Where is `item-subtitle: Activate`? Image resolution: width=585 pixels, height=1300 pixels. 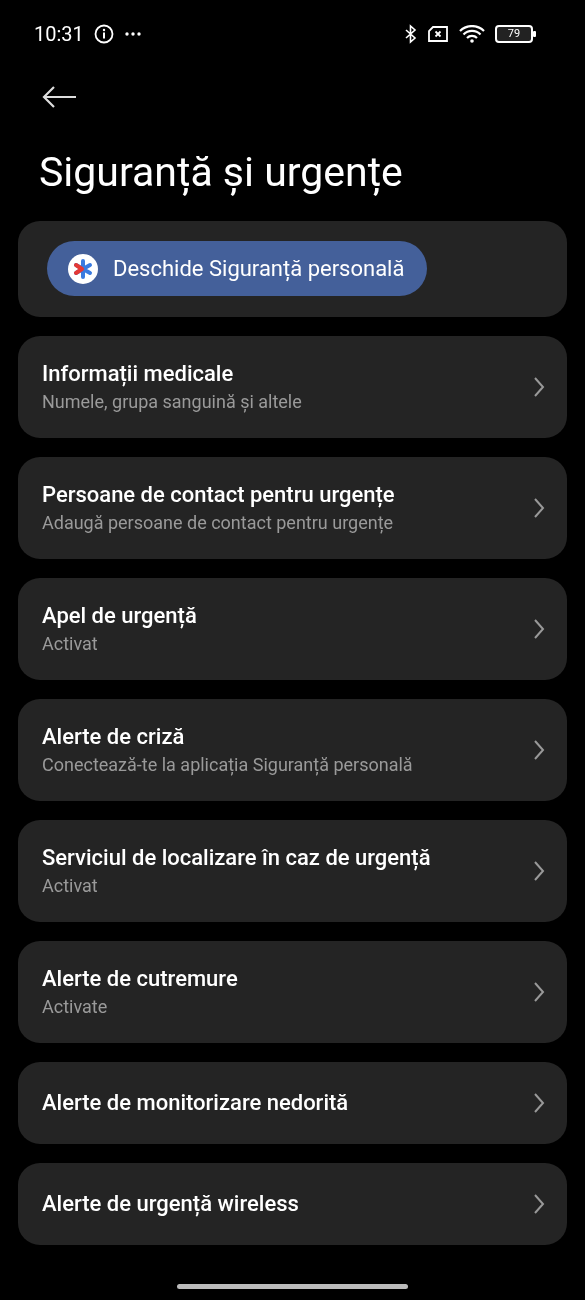 item-subtitle: Activate is located at coordinates (75, 1007).